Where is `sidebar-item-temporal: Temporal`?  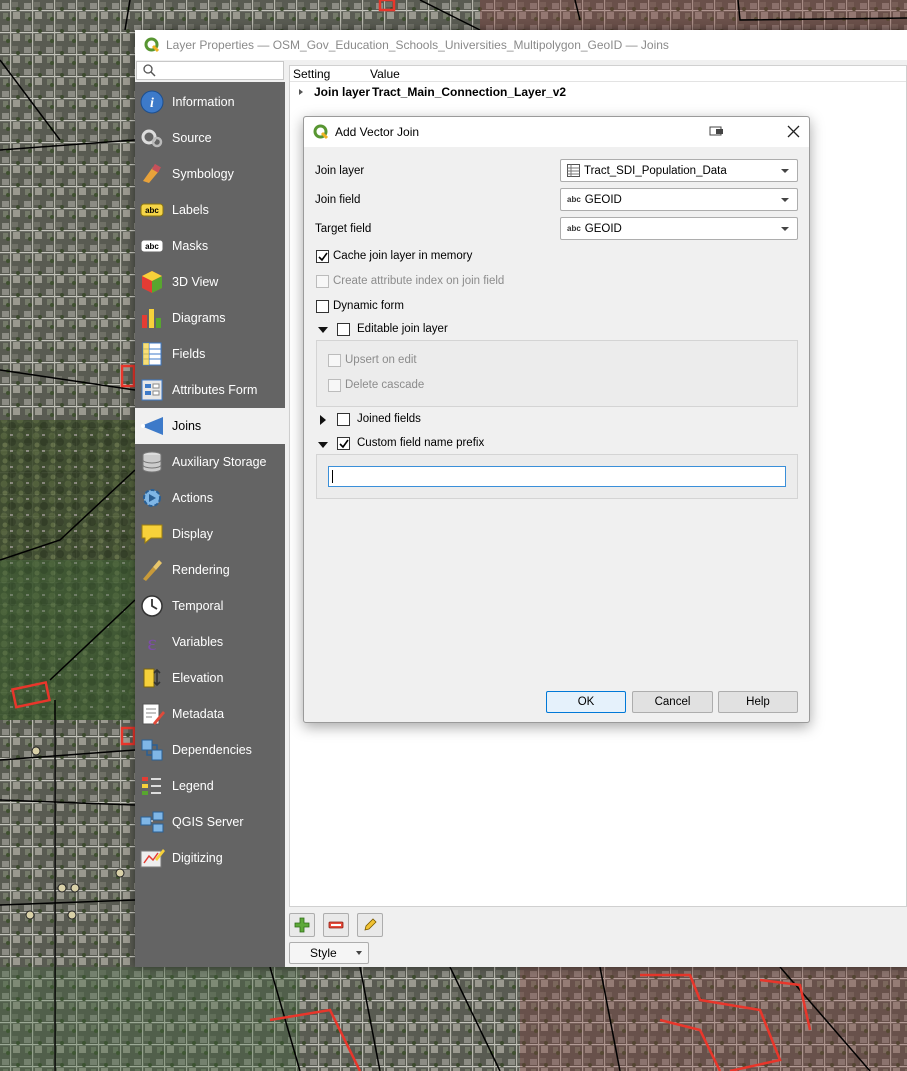 sidebar-item-temporal: Temporal is located at coordinates (210, 606).